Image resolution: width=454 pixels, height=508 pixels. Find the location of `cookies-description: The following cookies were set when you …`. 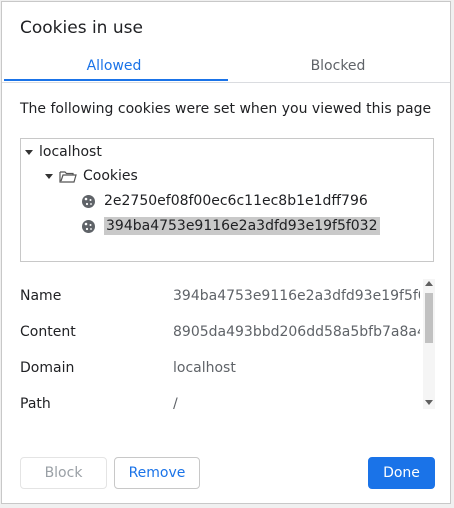

cookies-description: The following cookies were set when you … is located at coordinates (226, 109).